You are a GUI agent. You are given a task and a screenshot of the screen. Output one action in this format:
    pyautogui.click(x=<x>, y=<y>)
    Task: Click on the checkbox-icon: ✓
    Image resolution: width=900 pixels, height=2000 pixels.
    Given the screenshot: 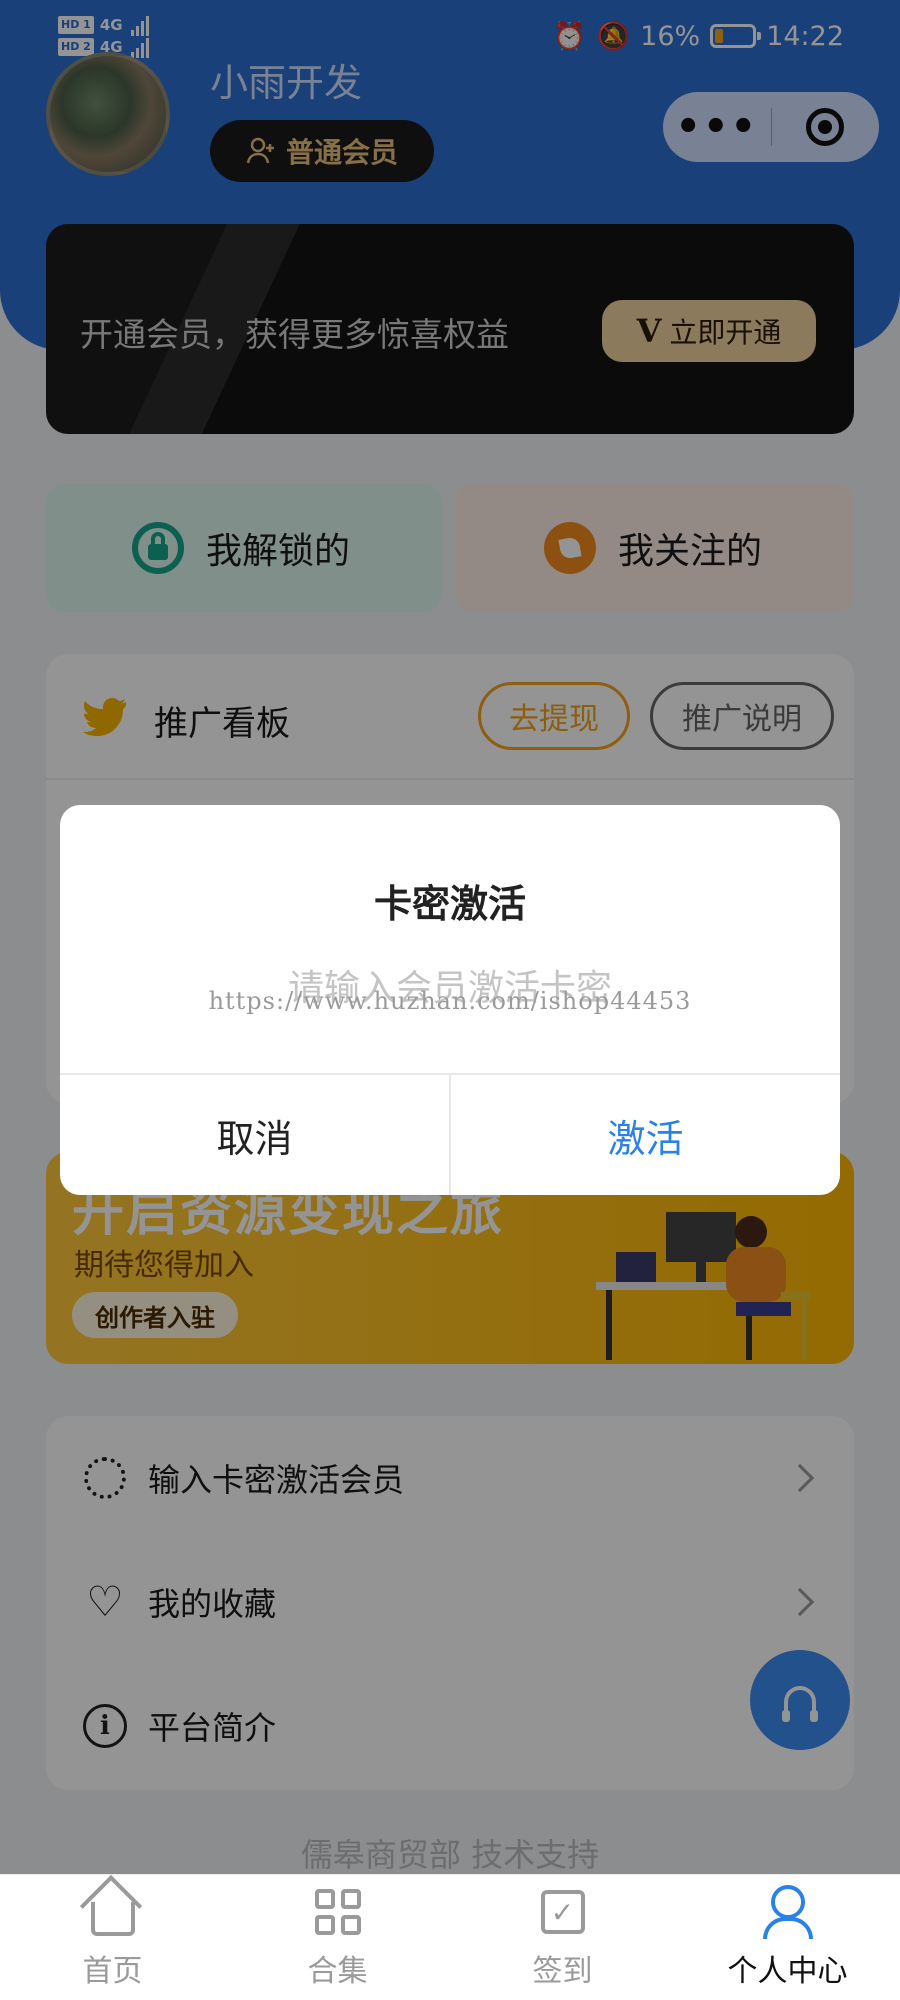 What is the action you would take?
    pyautogui.click(x=562, y=1912)
    